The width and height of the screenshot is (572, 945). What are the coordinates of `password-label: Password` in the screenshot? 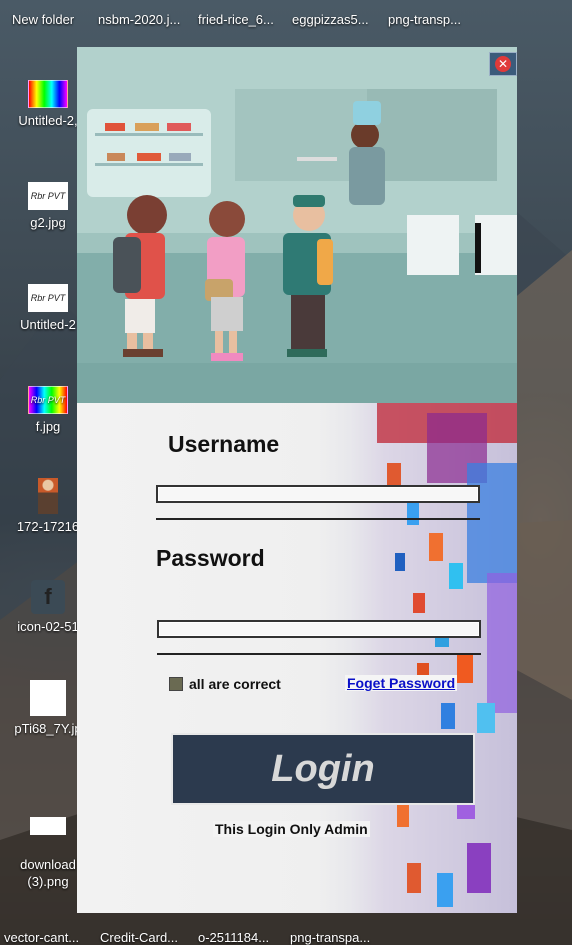 It's located at (210, 558).